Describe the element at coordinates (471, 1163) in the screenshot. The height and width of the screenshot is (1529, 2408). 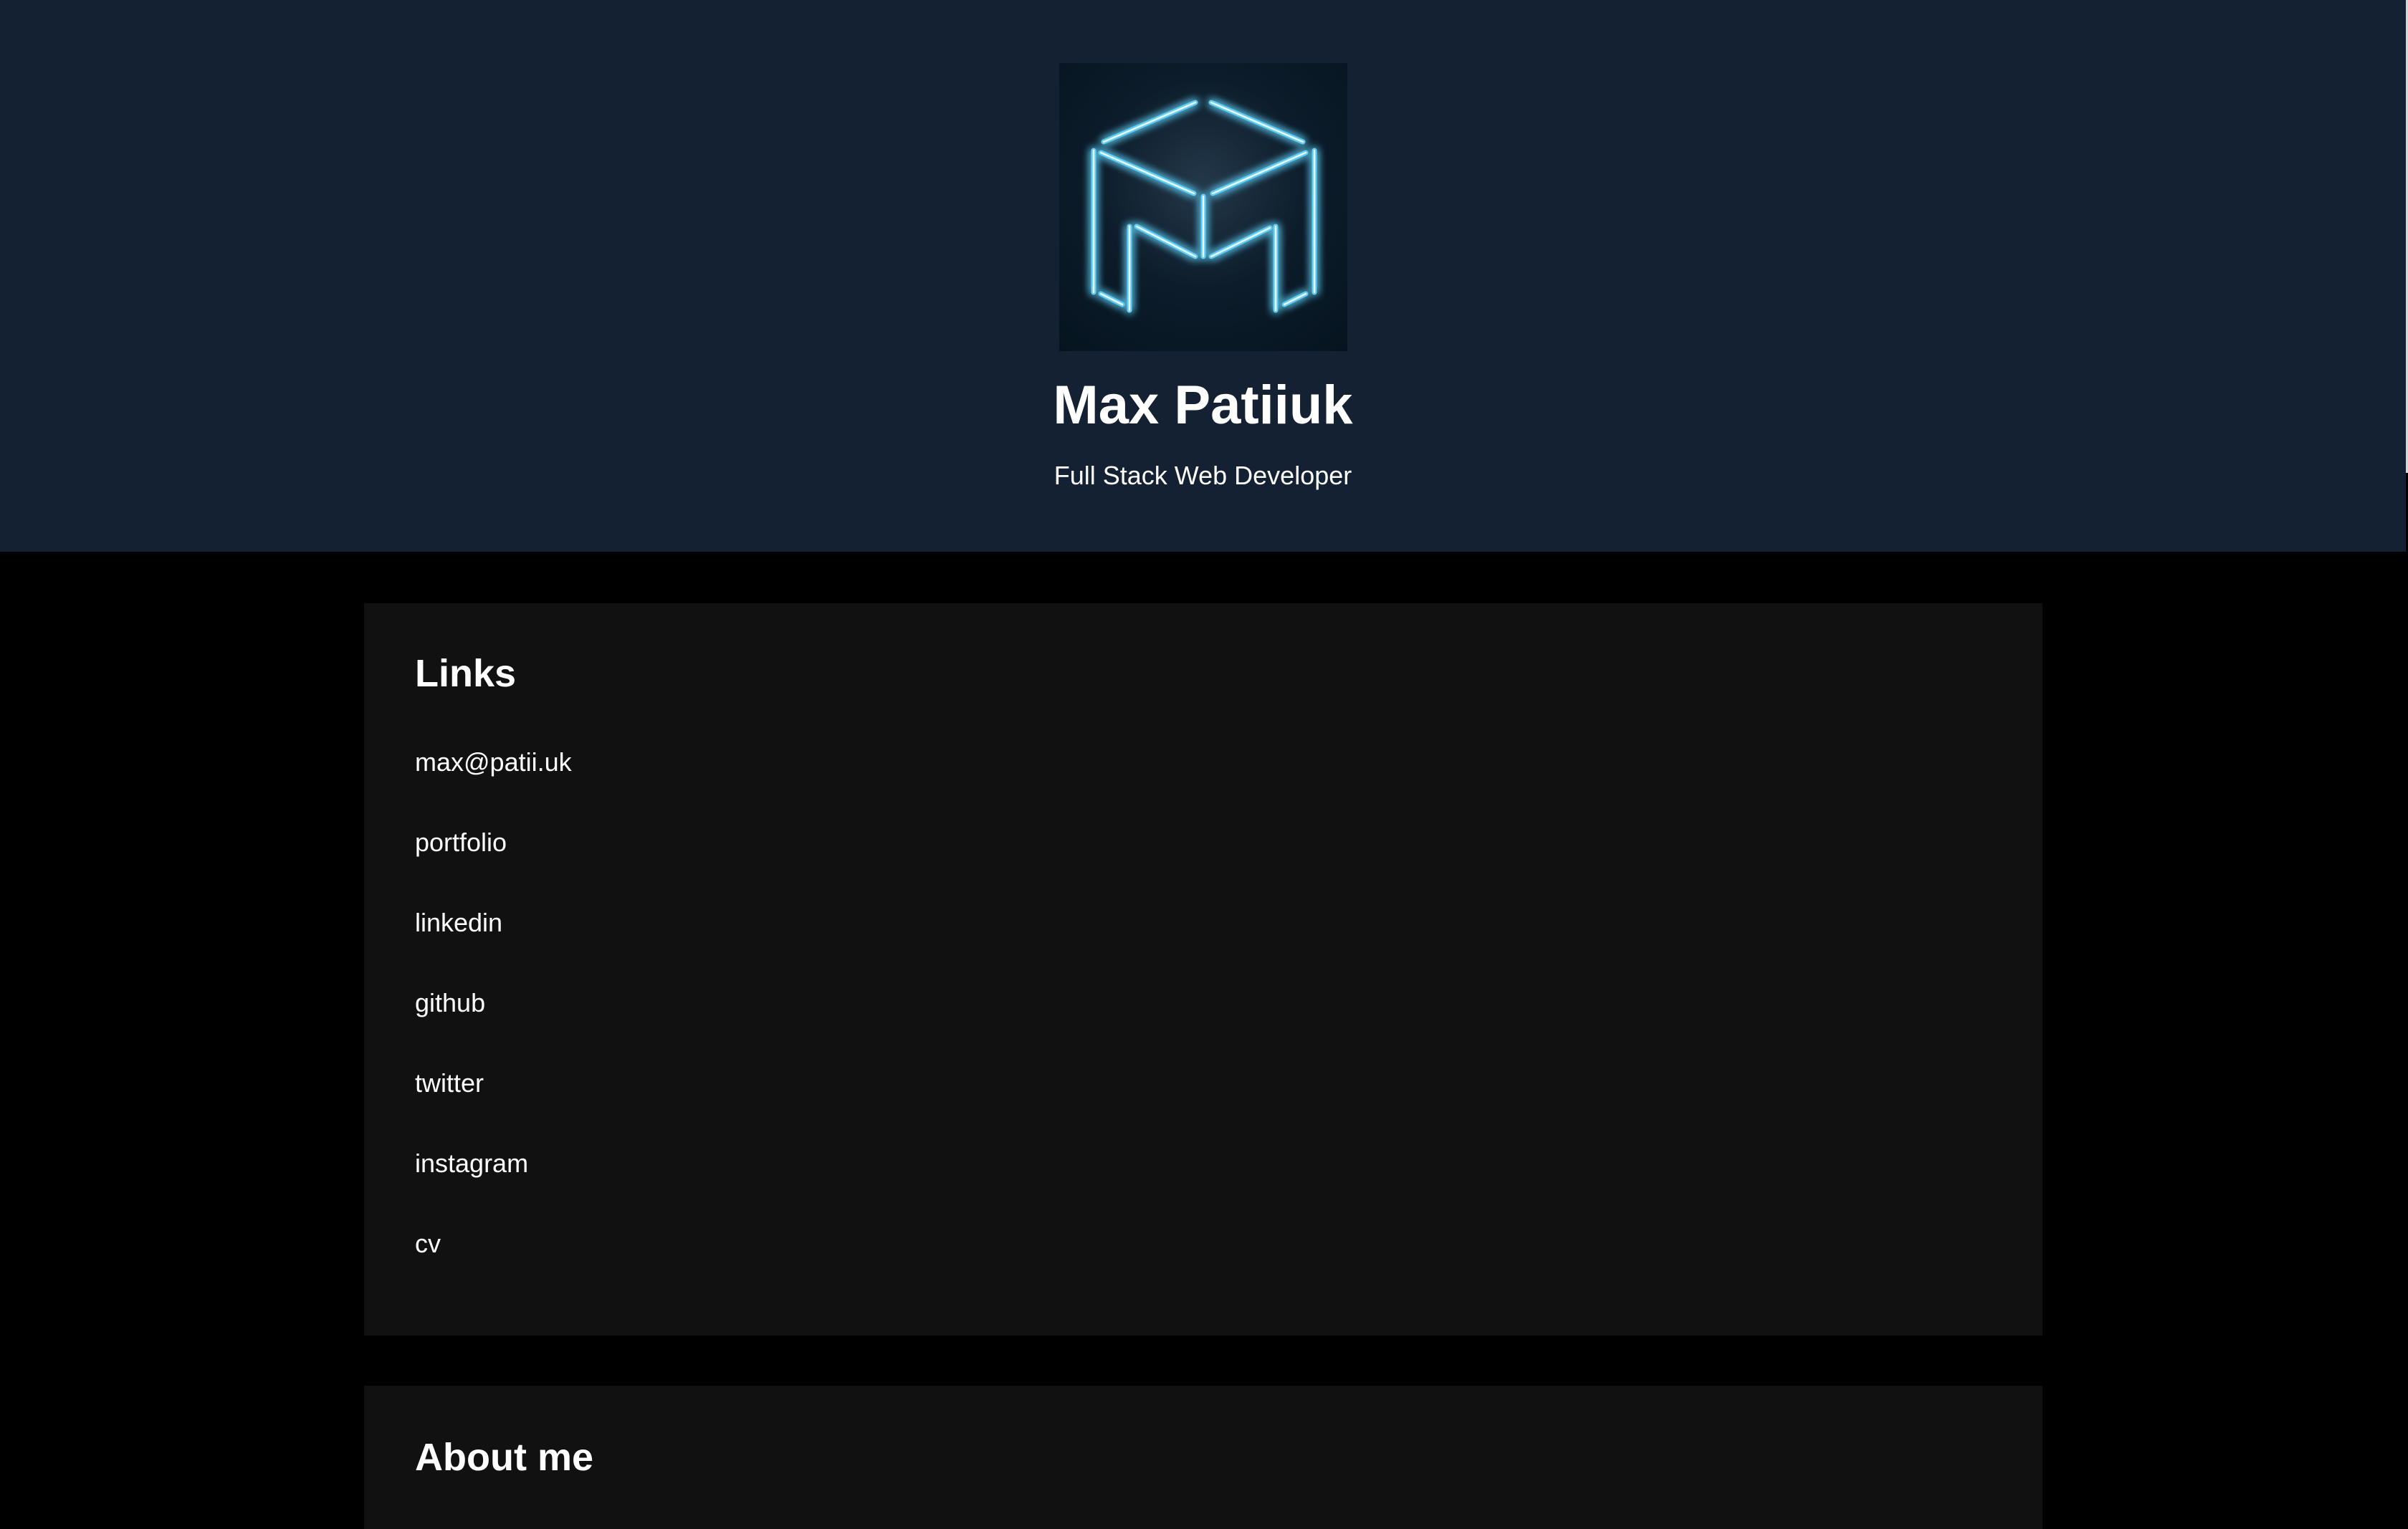
I see `instagram-link: instagram` at that location.